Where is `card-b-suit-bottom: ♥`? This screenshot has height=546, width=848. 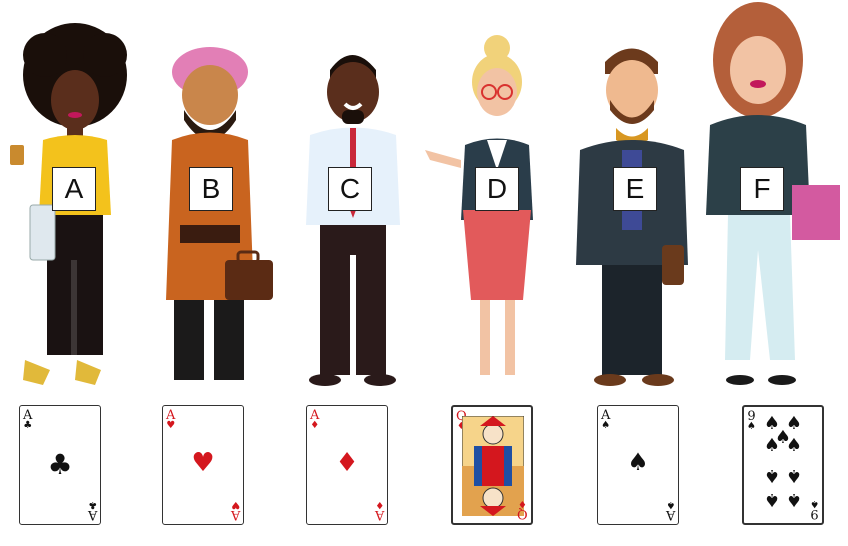 card-b-suit-bottom: ♥ is located at coordinates (235, 504).